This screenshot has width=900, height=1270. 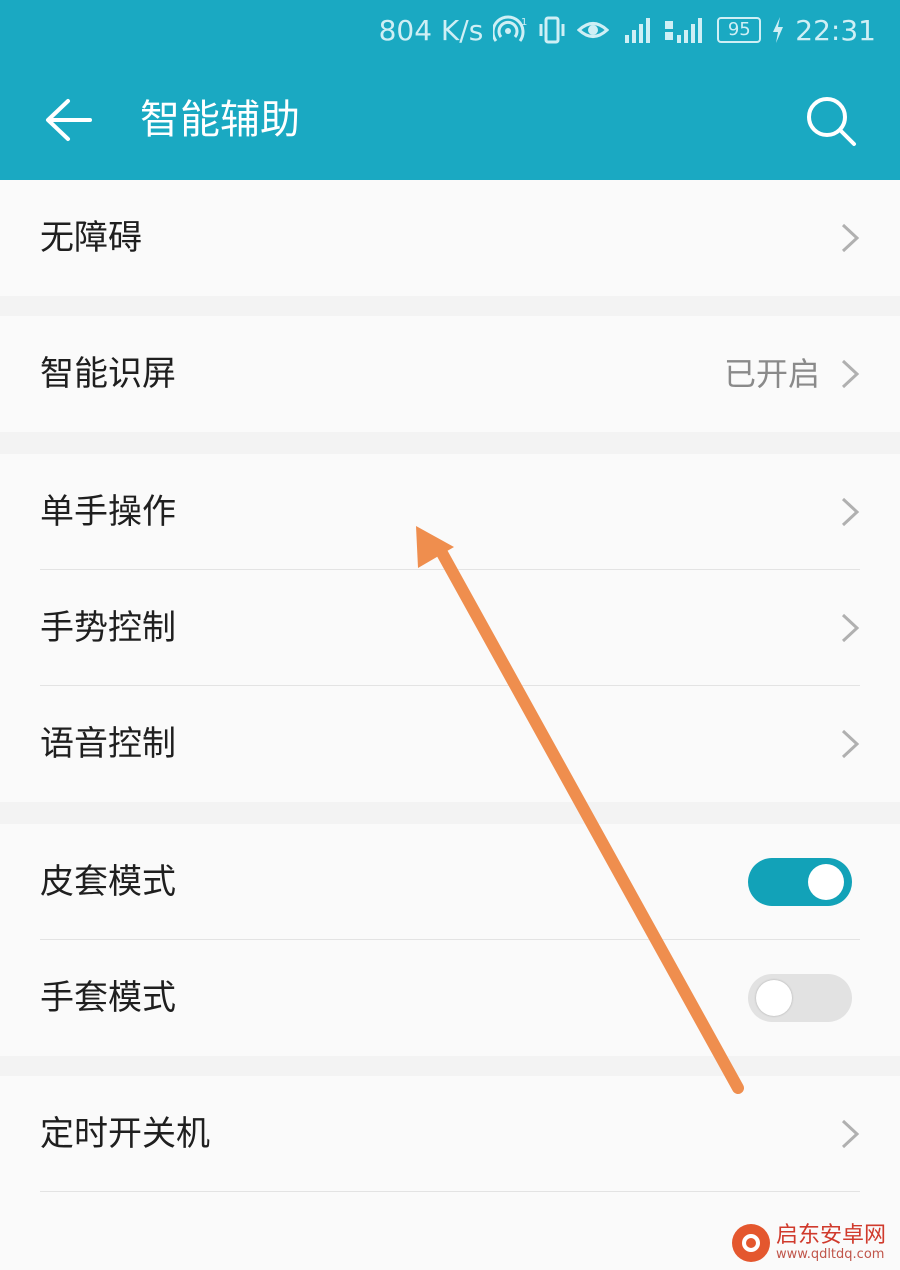 I want to click on network-speed: 804 K/s, so click(x=431, y=30).